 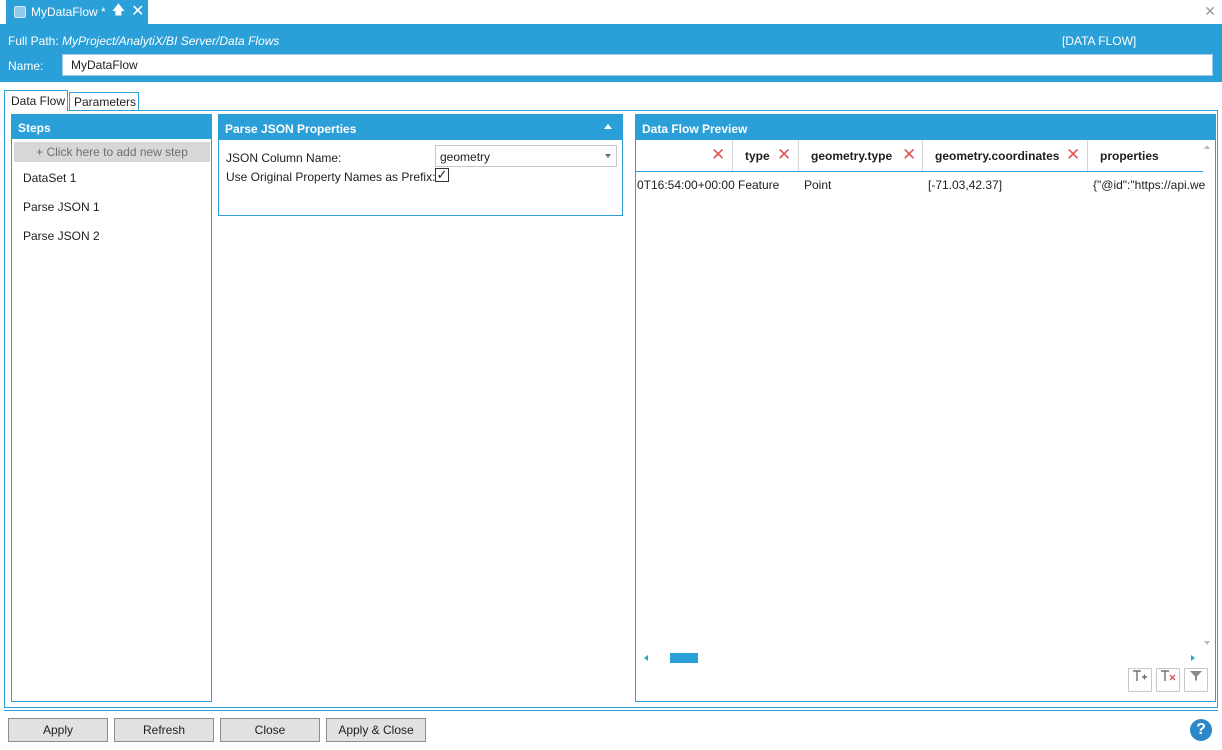 What do you see at coordinates (61, 239) in the screenshot?
I see `step-item-parse-json-2: Parse JSON 2` at bounding box center [61, 239].